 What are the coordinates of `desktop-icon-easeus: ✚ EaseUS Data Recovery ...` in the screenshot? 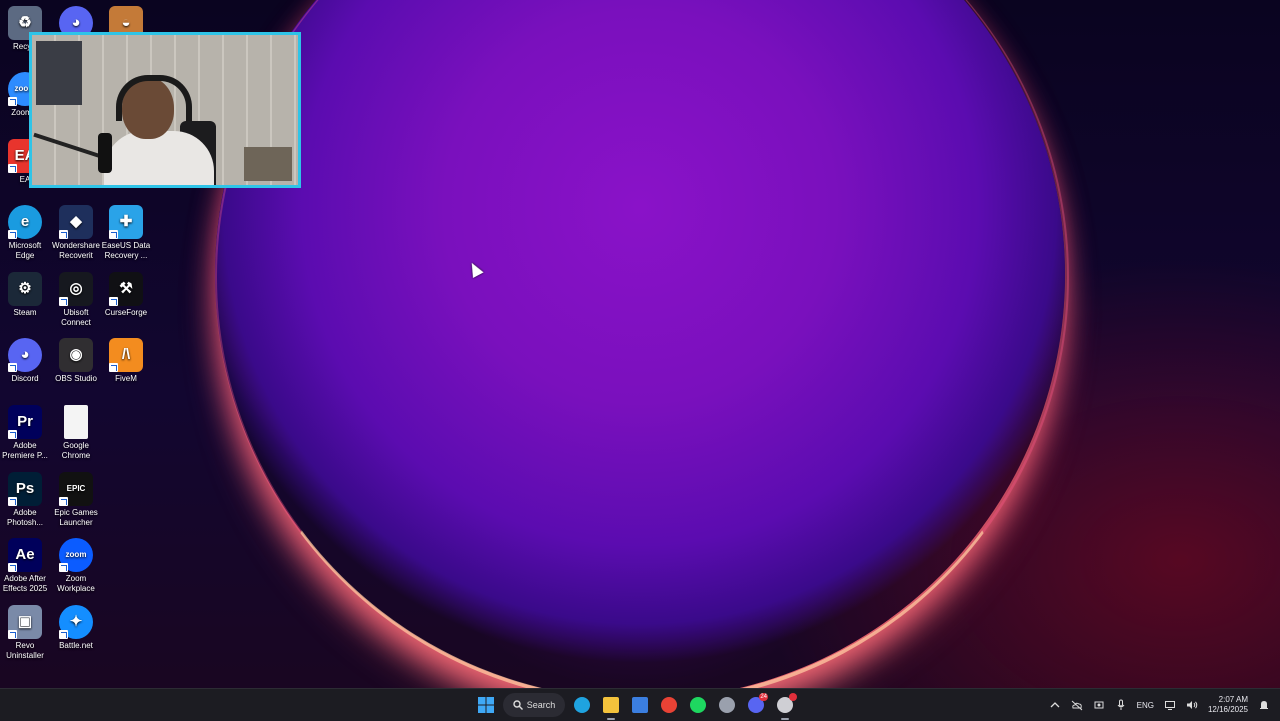 It's located at (126, 233).